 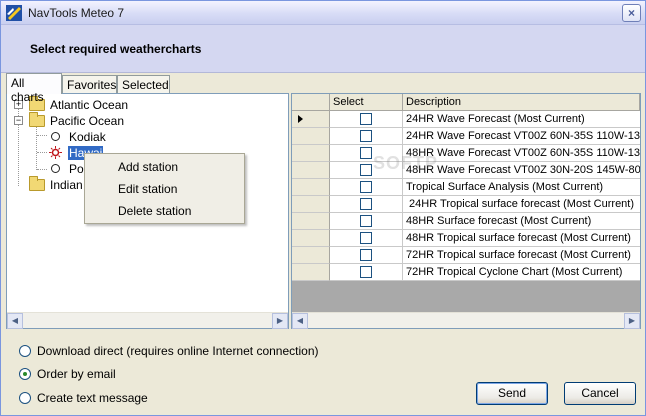 I want to click on option-create-text-message: Create text message, so click(x=119, y=398).